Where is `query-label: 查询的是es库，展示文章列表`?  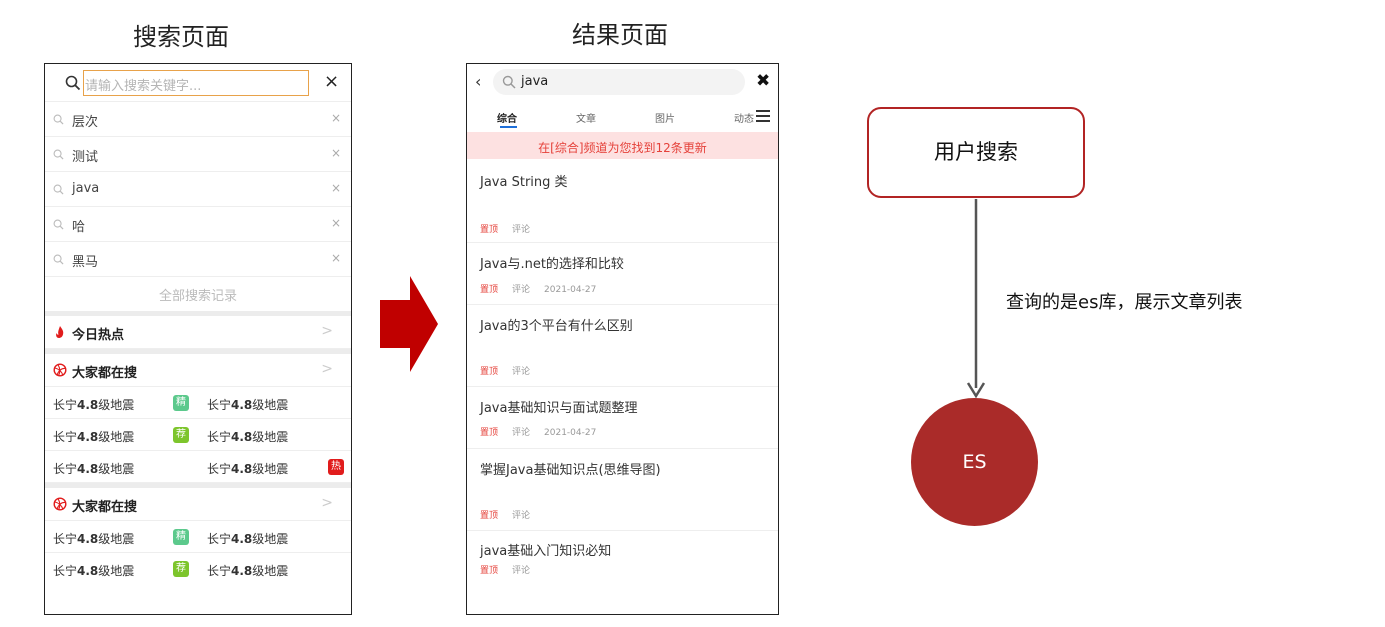
query-label: 查询的是es库，展示文章列表 is located at coordinates (1124, 302).